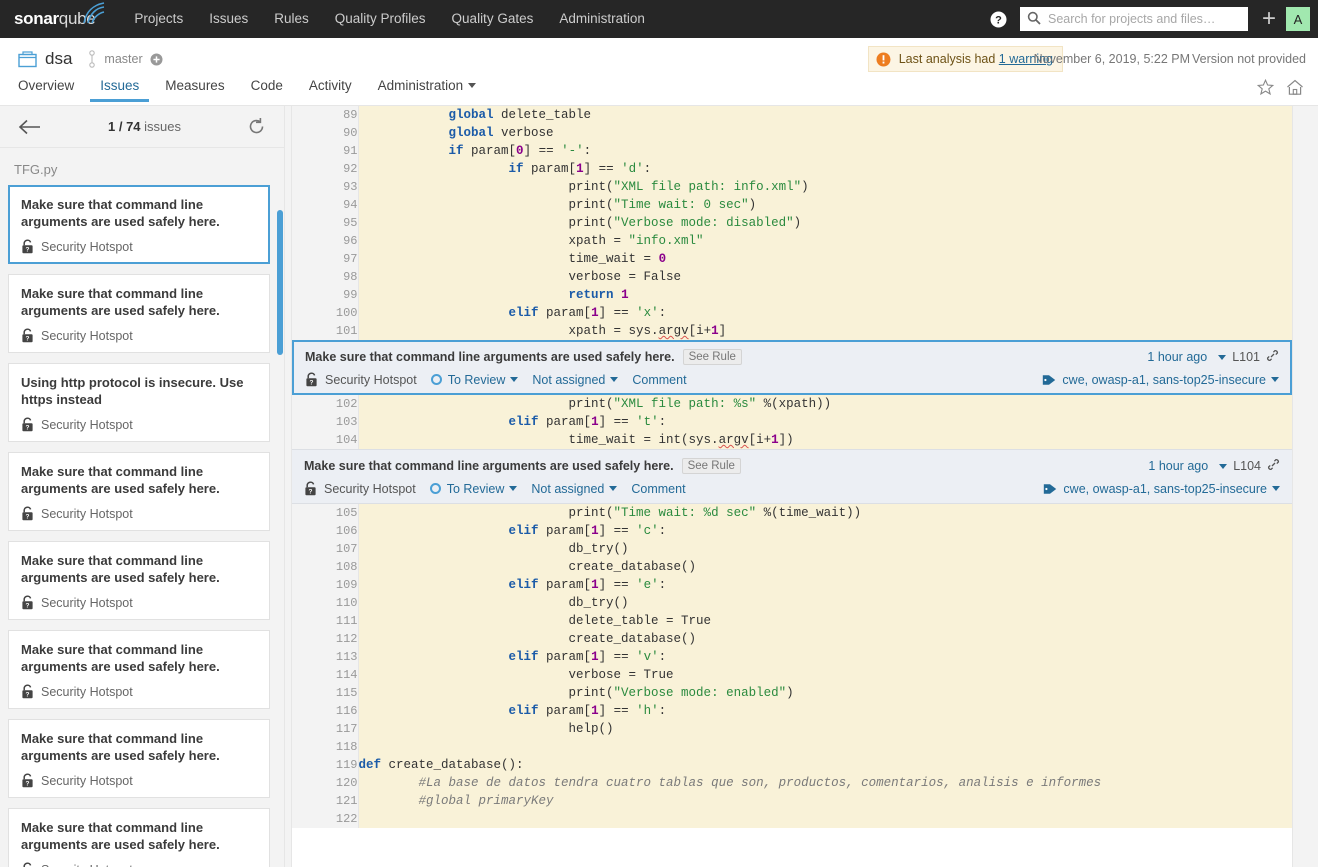  What do you see at coordinates (325, 313) in the screenshot?
I see `line-number: 100` at bounding box center [325, 313].